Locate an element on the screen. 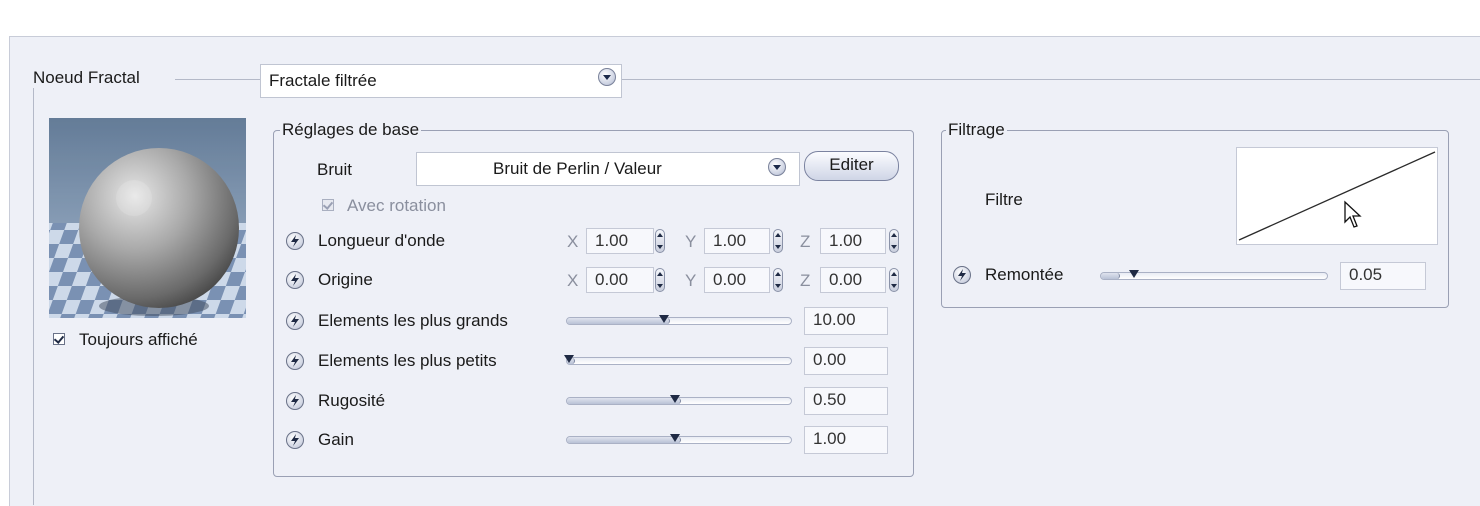  slider-value-field: 10.00 is located at coordinates (846, 321).